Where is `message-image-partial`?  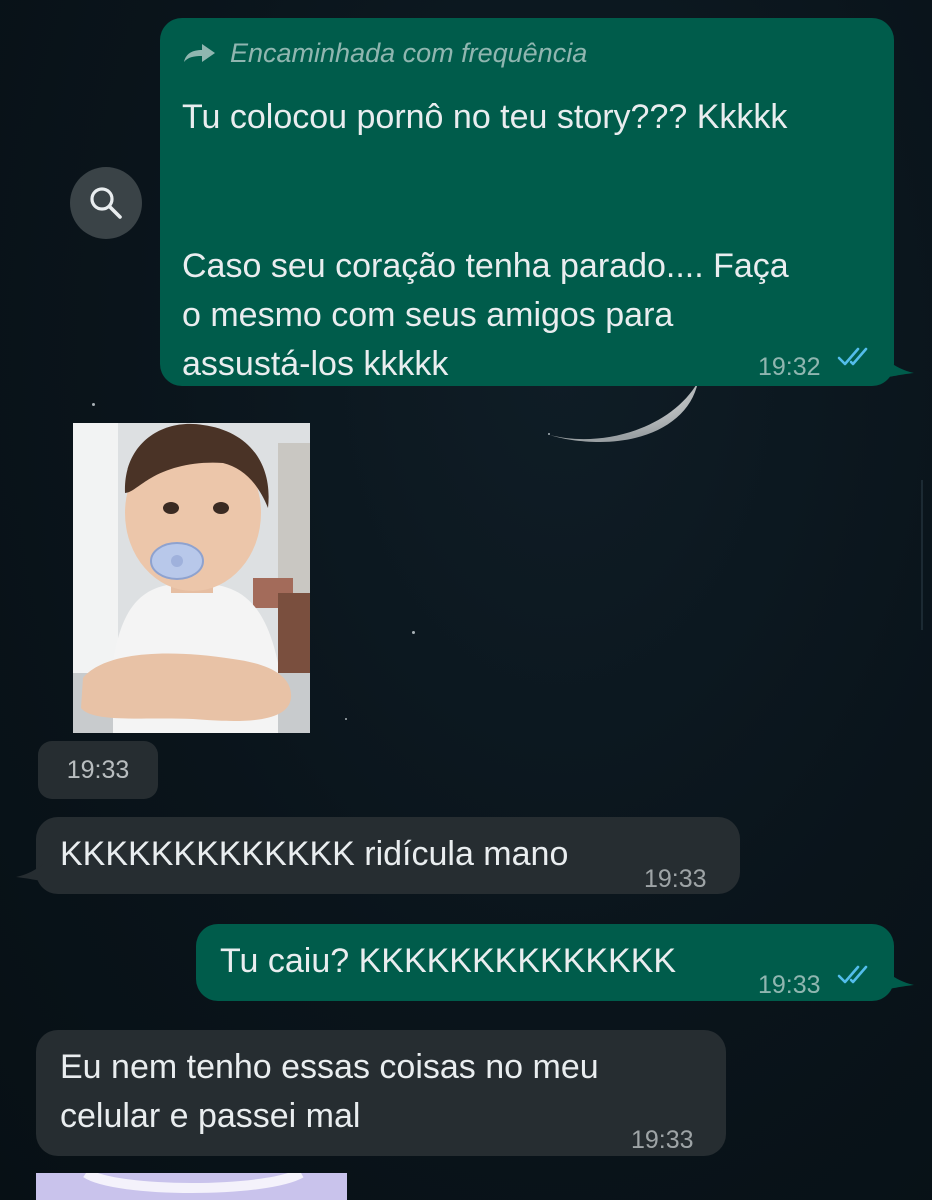 message-image-partial is located at coordinates (191, 1186).